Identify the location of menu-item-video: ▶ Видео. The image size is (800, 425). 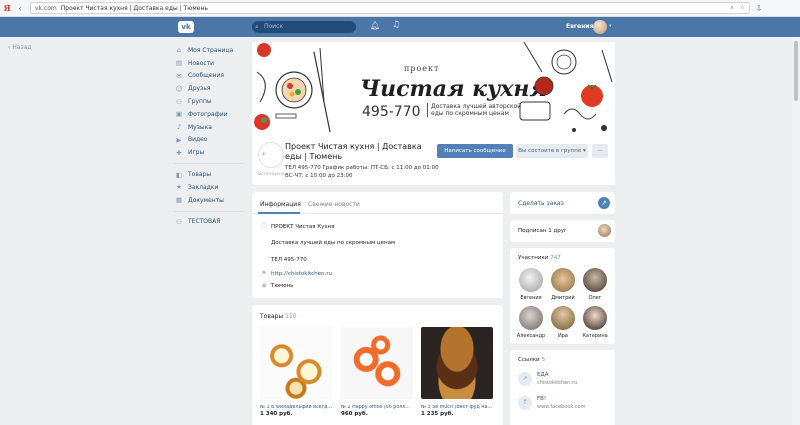
(211, 140).